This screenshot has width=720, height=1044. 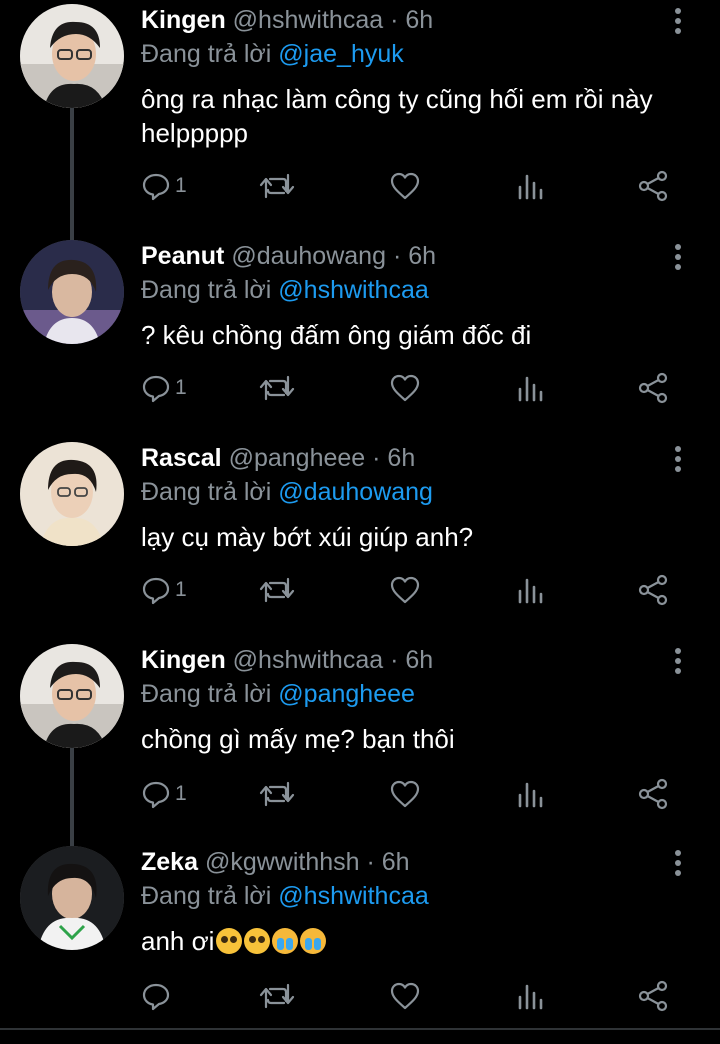 I want to click on divider, so click(x=360, y=1029).